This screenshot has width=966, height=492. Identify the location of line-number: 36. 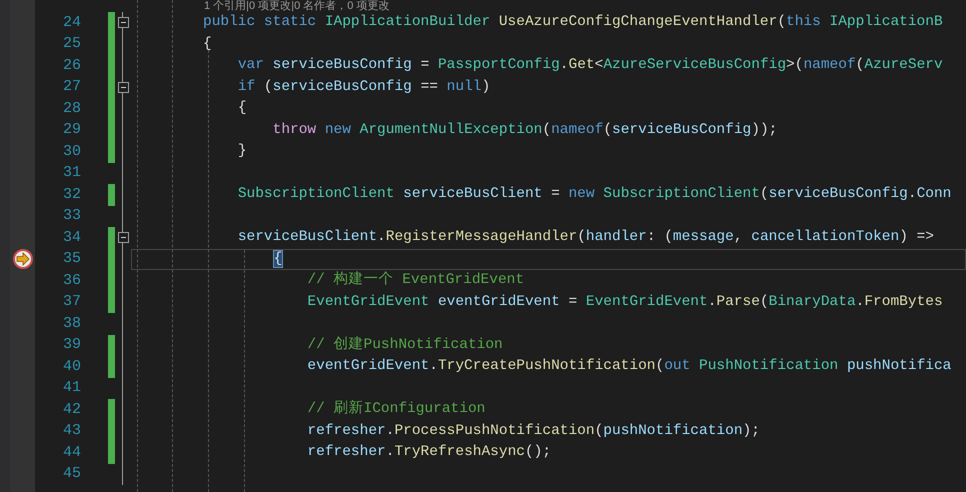
(71, 280).